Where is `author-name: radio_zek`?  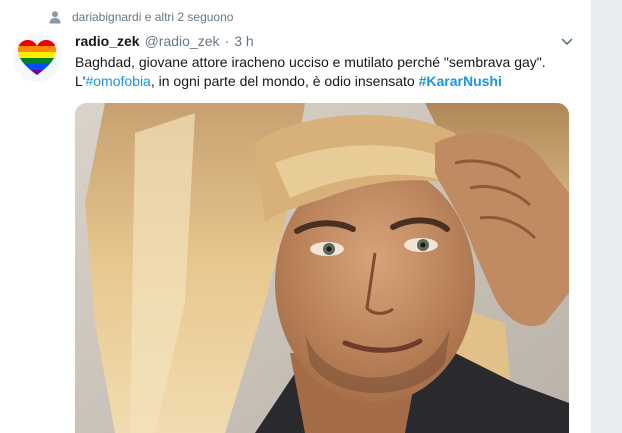
author-name: radio_zek is located at coordinates (107, 41).